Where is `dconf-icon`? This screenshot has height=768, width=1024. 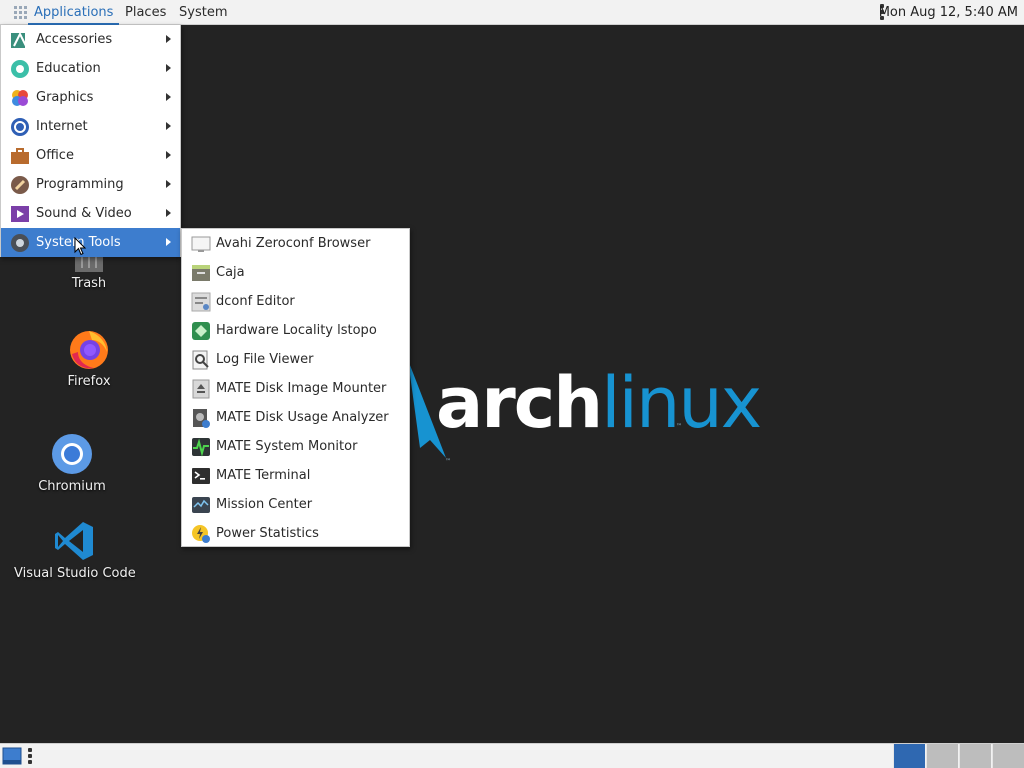 dconf-icon is located at coordinates (201, 302).